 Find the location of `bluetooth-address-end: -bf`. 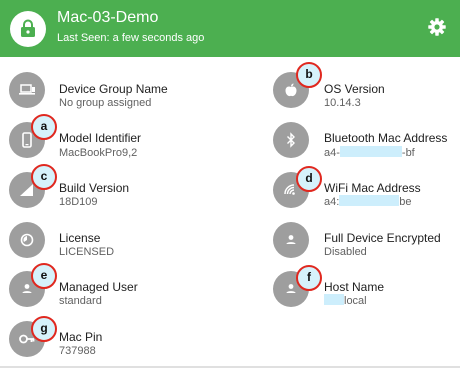

bluetooth-address-end: -bf is located at coordinates (408, 153).